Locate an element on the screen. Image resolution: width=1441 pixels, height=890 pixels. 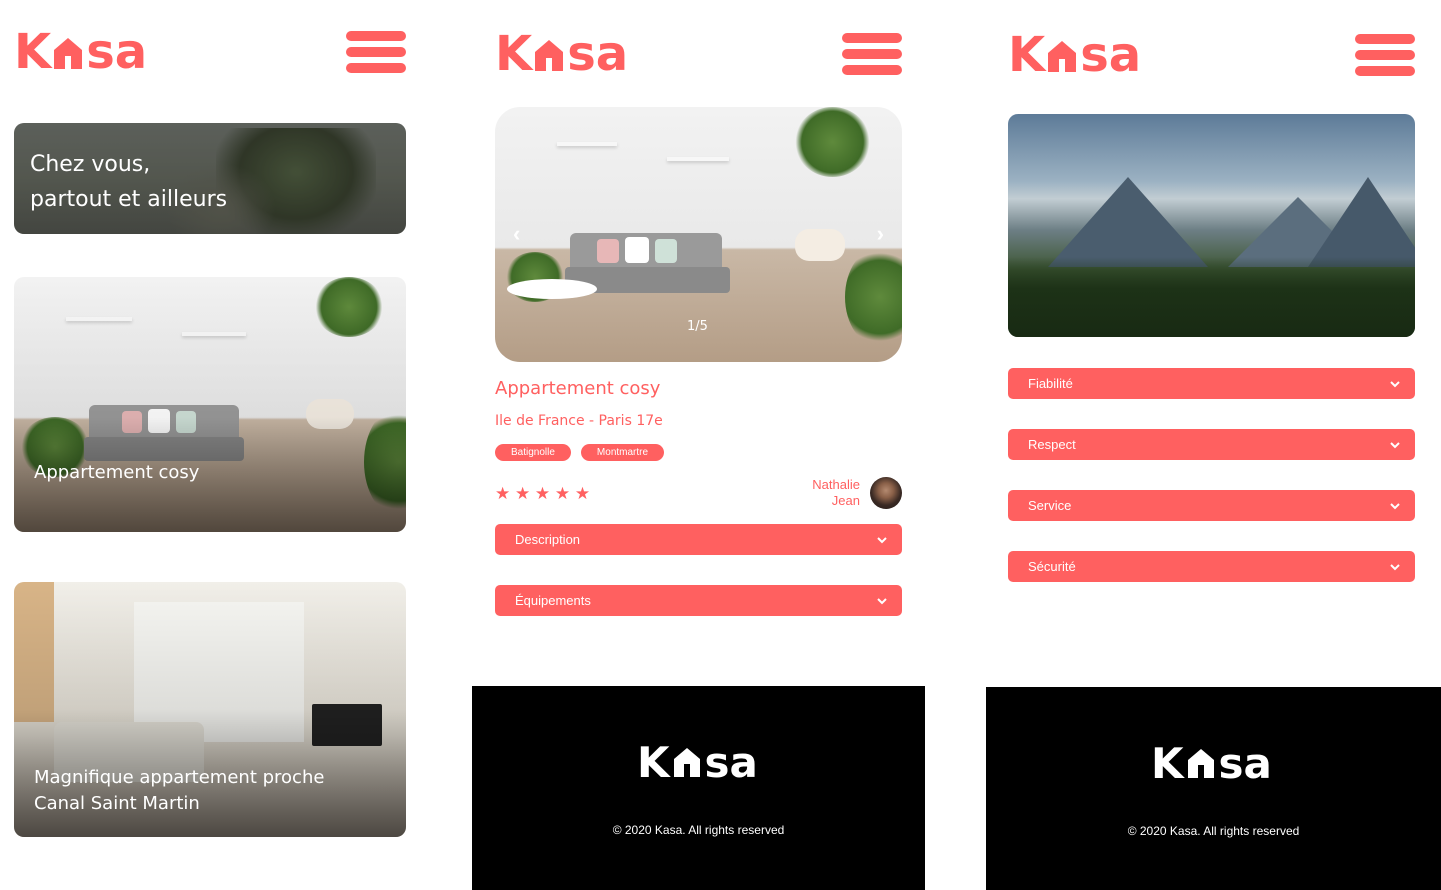
card-title: Appartement cosy is located at coordinates (117, 472).